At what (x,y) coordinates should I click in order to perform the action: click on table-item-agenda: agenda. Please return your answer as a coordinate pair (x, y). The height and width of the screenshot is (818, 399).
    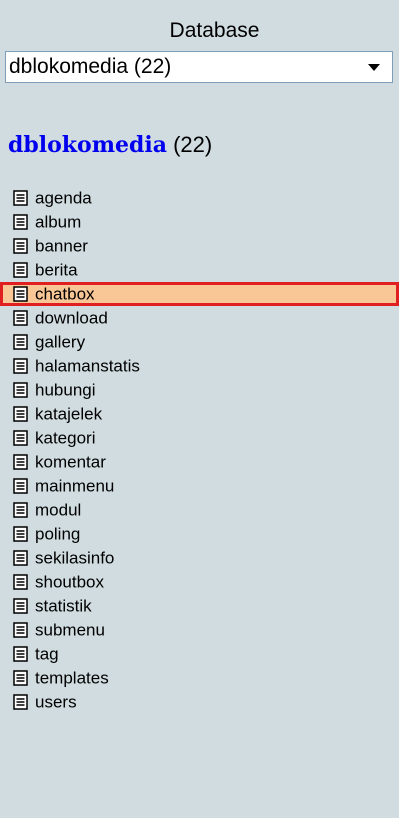
    Looking at the image, I should click on (199, 198).